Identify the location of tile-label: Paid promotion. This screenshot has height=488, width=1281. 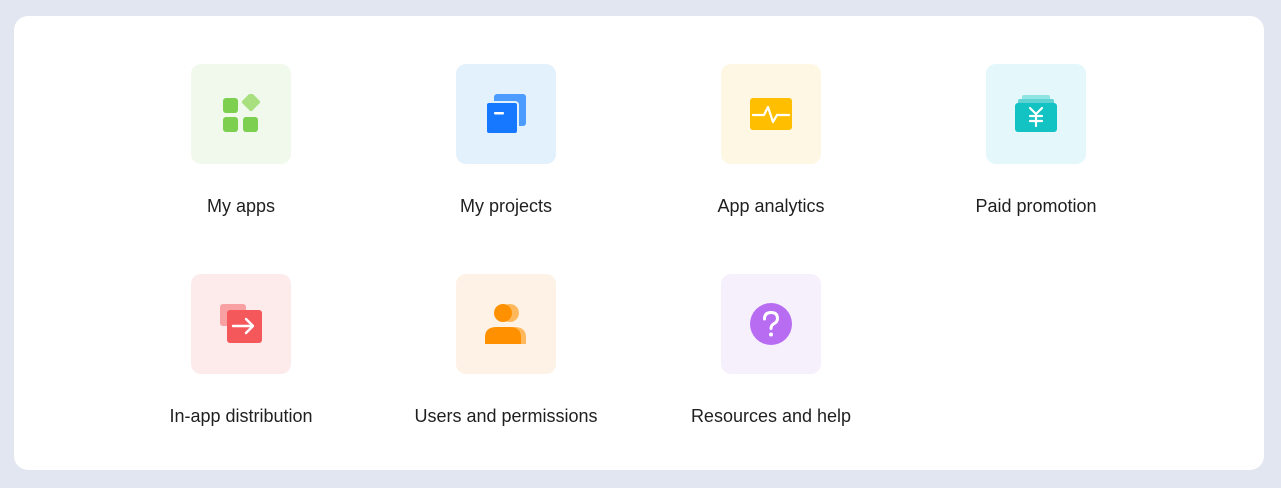
(1036, 206).